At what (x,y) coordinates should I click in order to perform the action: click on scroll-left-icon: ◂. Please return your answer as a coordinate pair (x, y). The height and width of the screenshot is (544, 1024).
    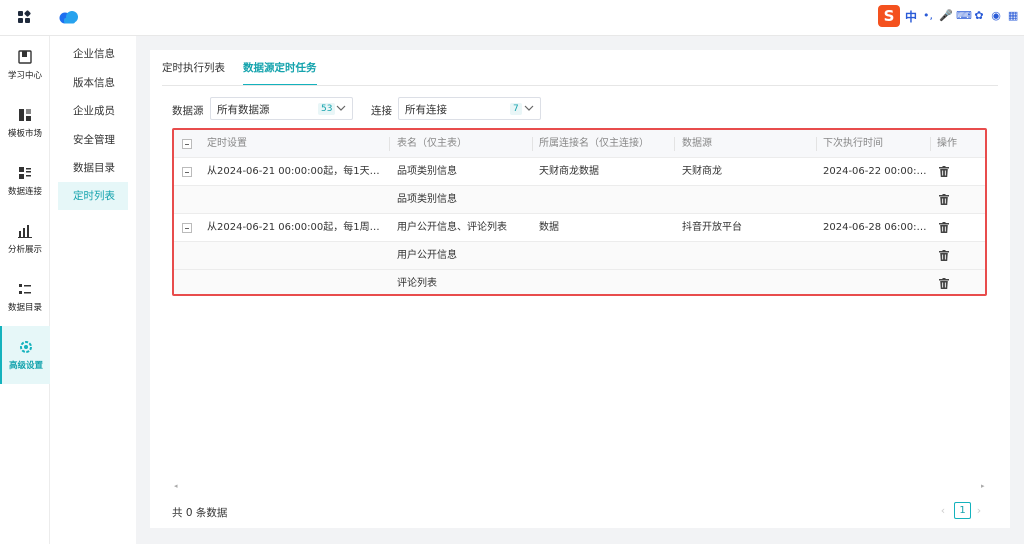
    Looking at the image, I should click on (176, 486).